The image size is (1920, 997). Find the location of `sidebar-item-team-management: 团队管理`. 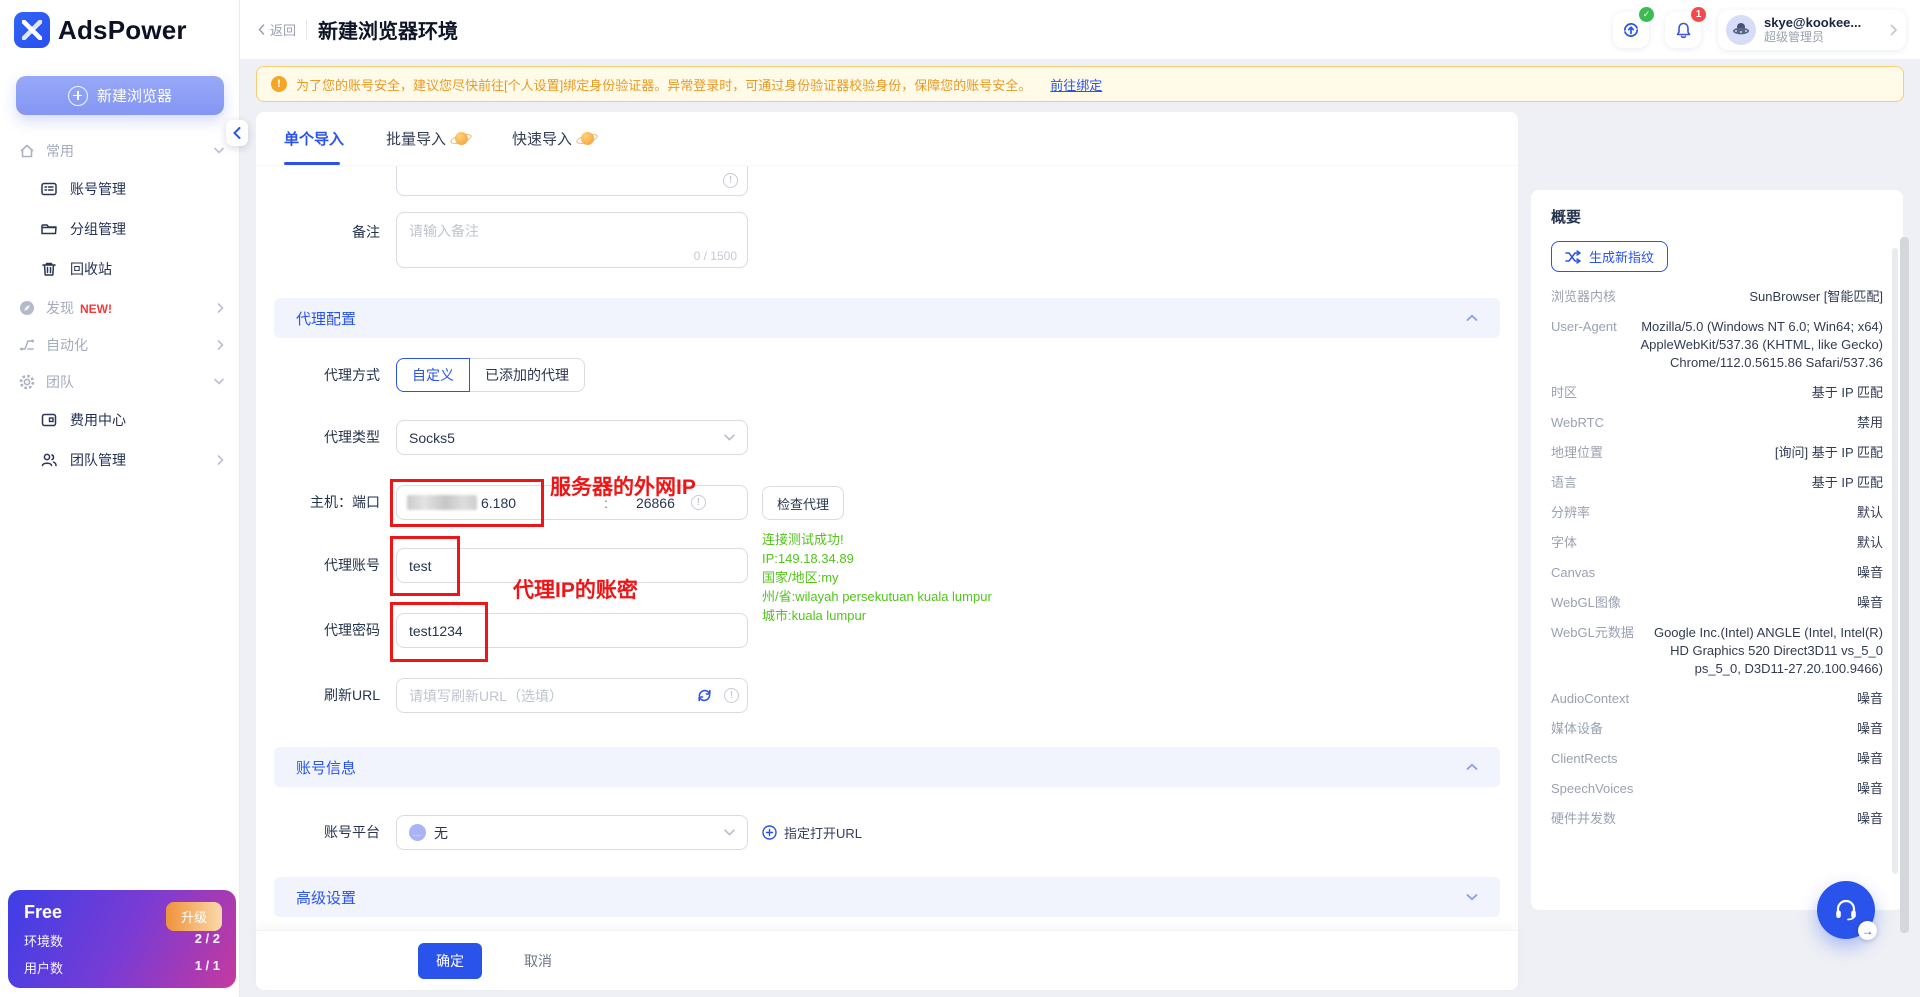

sidebar-item-team-management: 团队管理 is located at coordinates (120, 460).